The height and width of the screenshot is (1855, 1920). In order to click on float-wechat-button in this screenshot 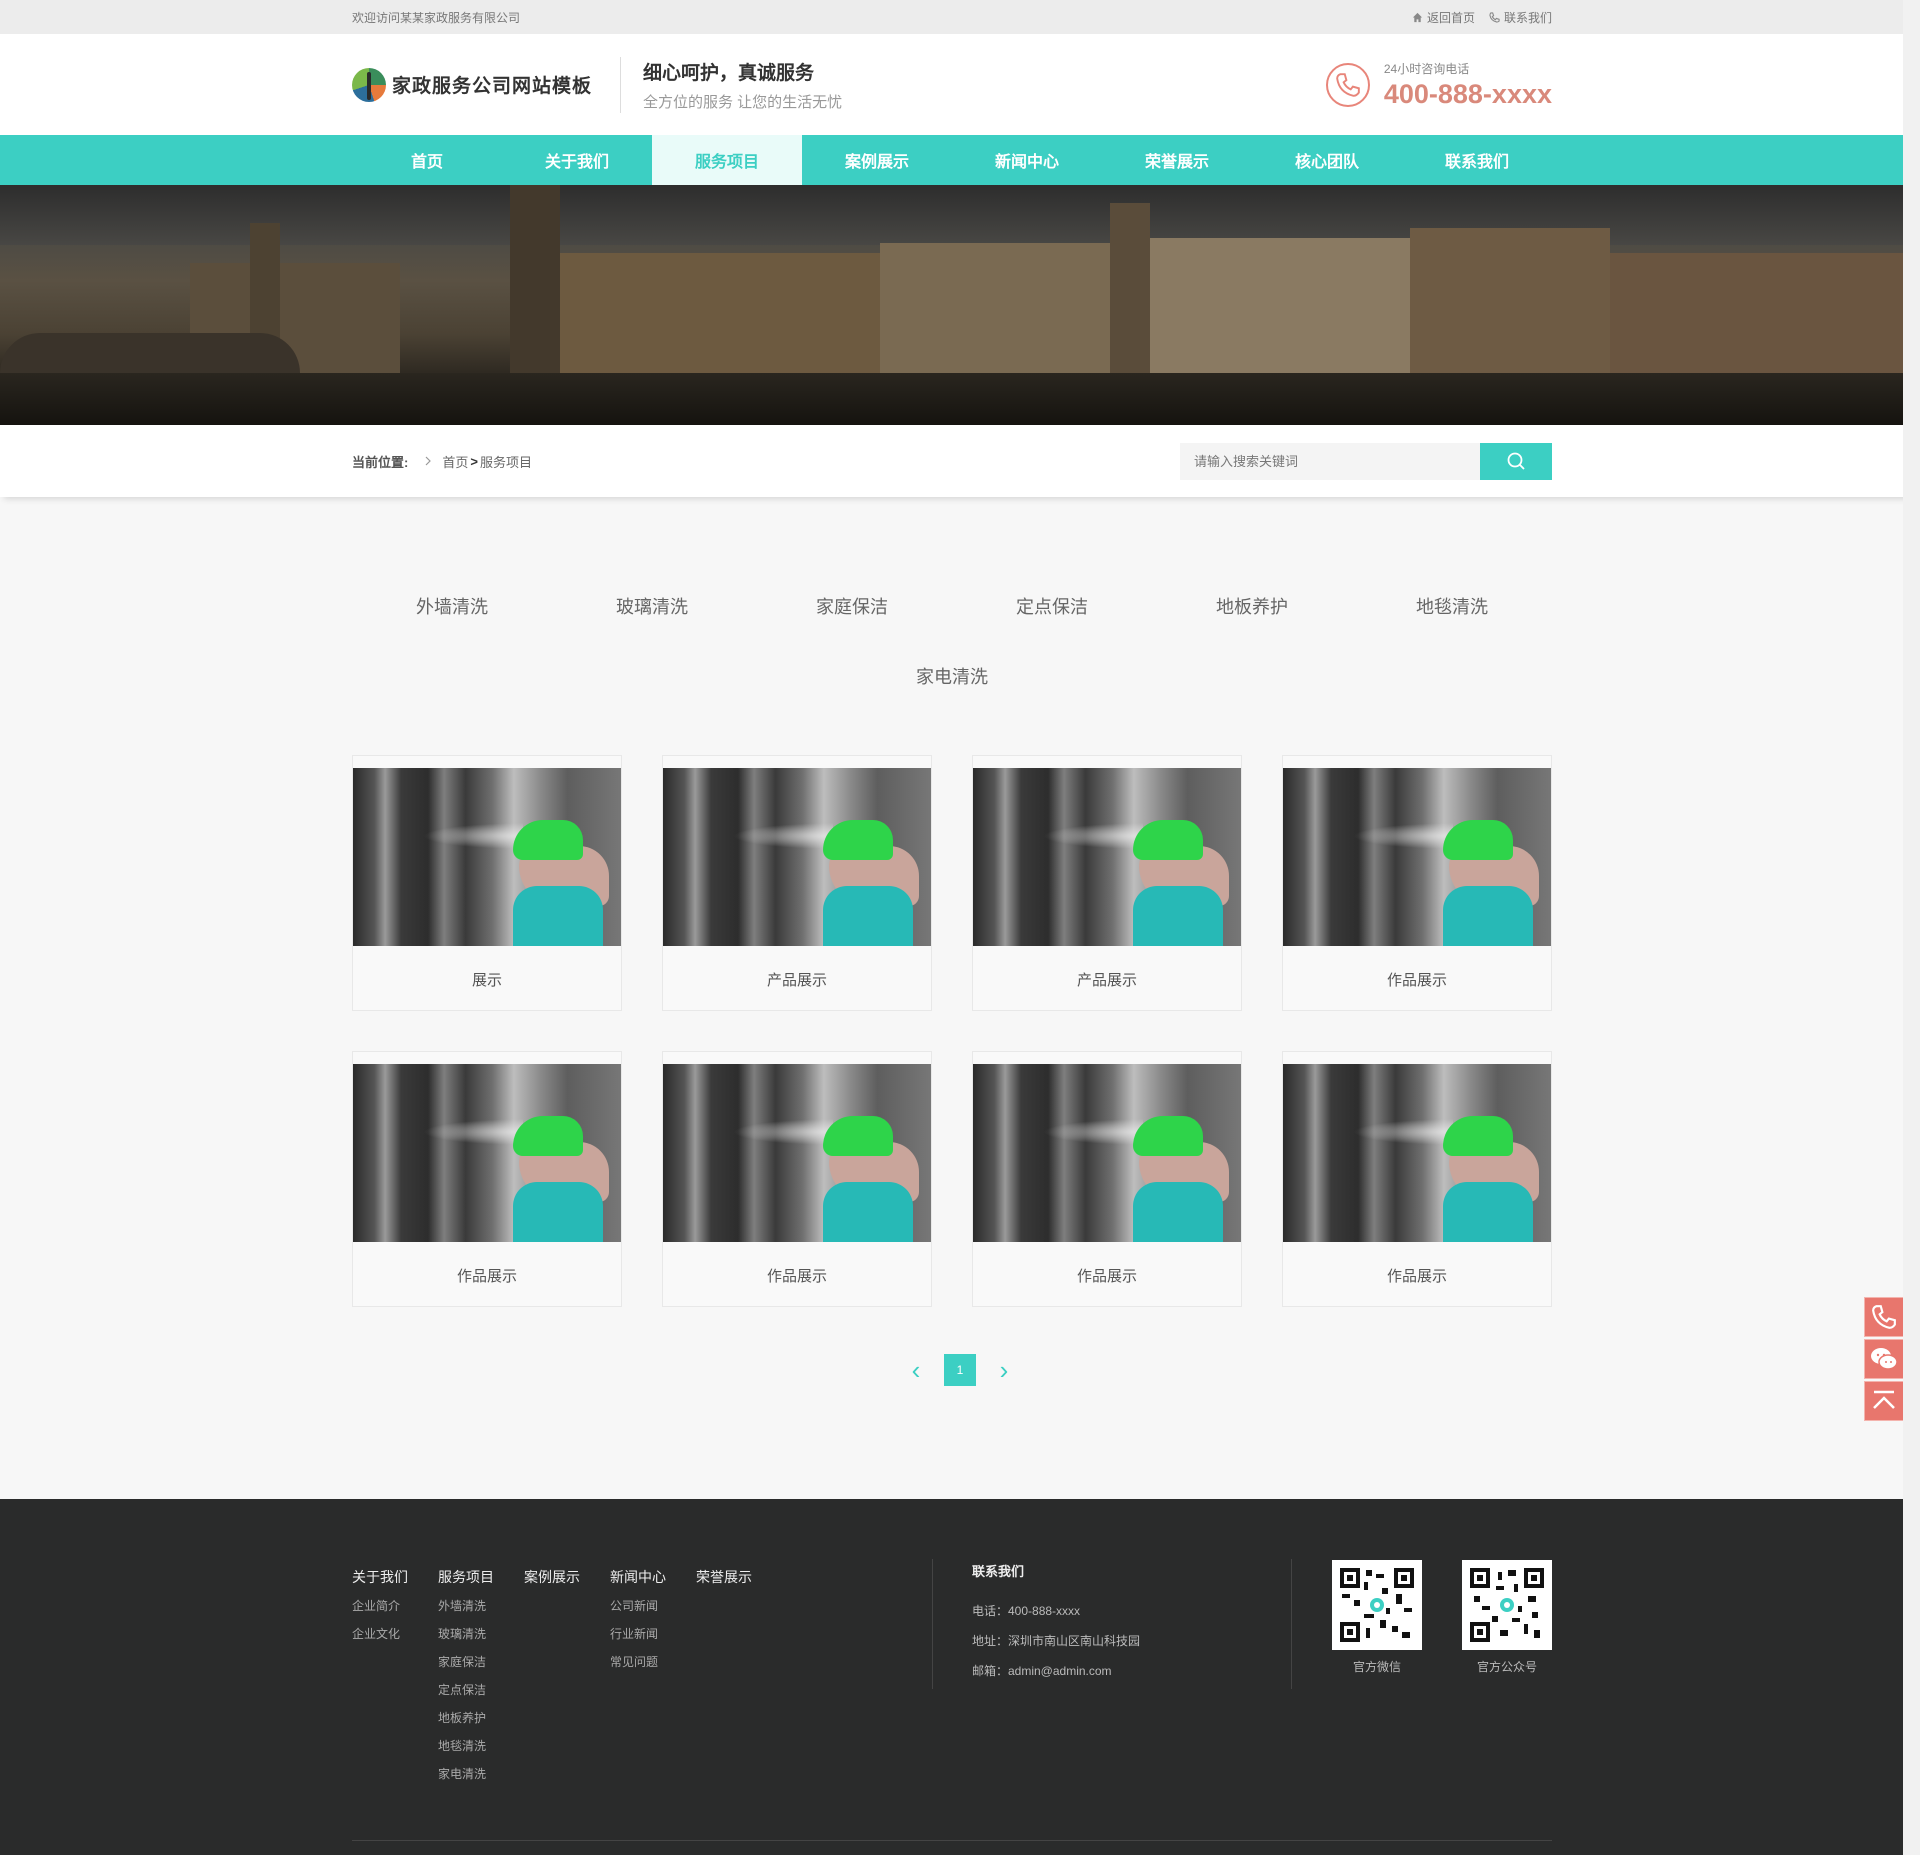, I will do `click(1884, 1359)`.